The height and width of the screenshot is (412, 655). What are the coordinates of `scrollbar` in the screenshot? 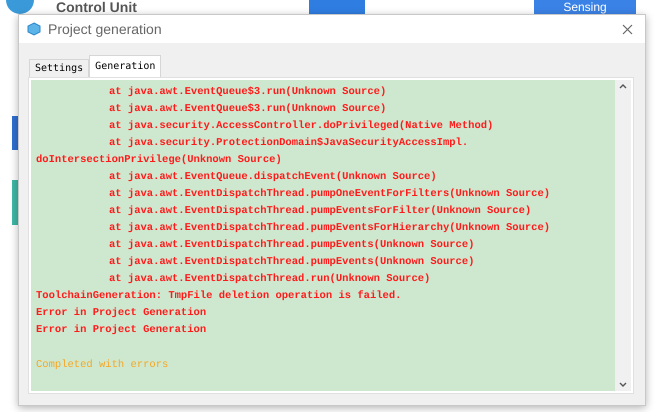 It's located at (623, 235).